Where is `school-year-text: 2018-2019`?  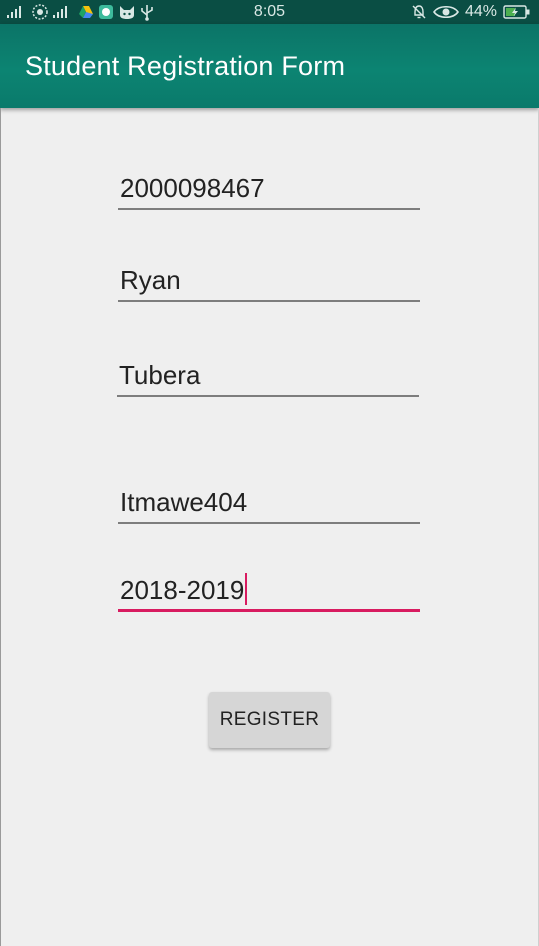 school-year-text: 2018-2019 is located at coordinates (182, 590).